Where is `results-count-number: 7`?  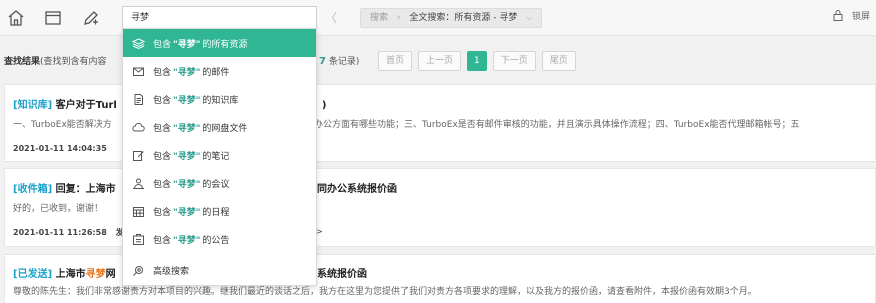 results-count-number: 7 is located at coordinates (322, 61).